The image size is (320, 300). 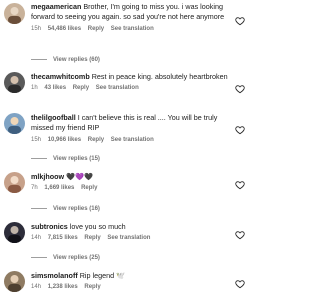 I want to click on comment-likes: 43 likes, so click(x=55, y=88).